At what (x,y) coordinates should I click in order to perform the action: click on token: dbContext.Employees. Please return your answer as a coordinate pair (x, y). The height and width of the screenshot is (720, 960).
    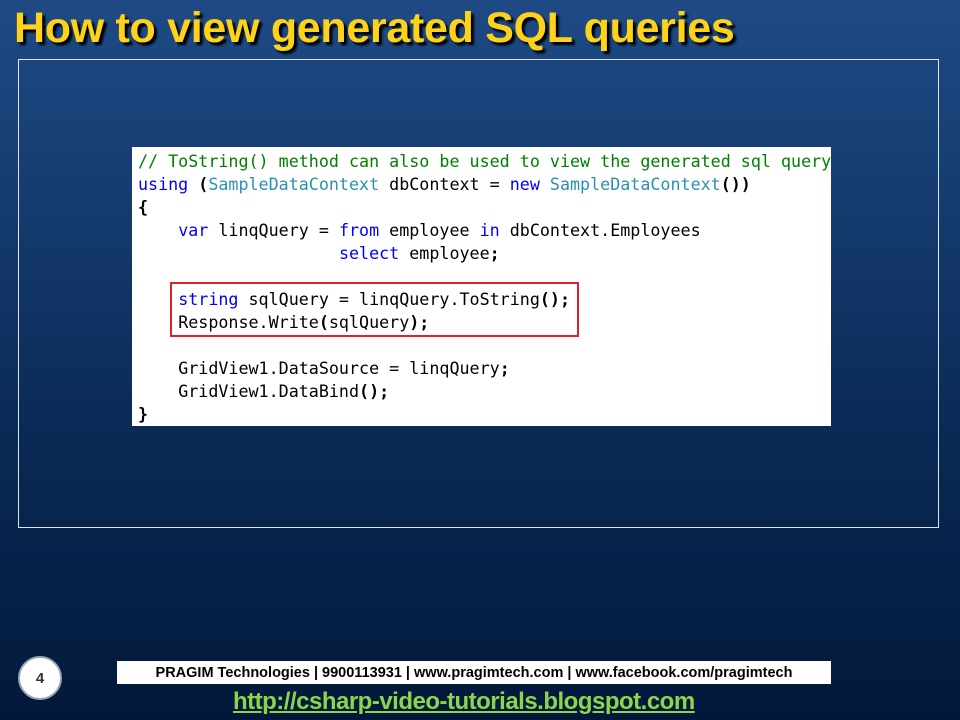
    Looking at the image, I should click on (600, 230).